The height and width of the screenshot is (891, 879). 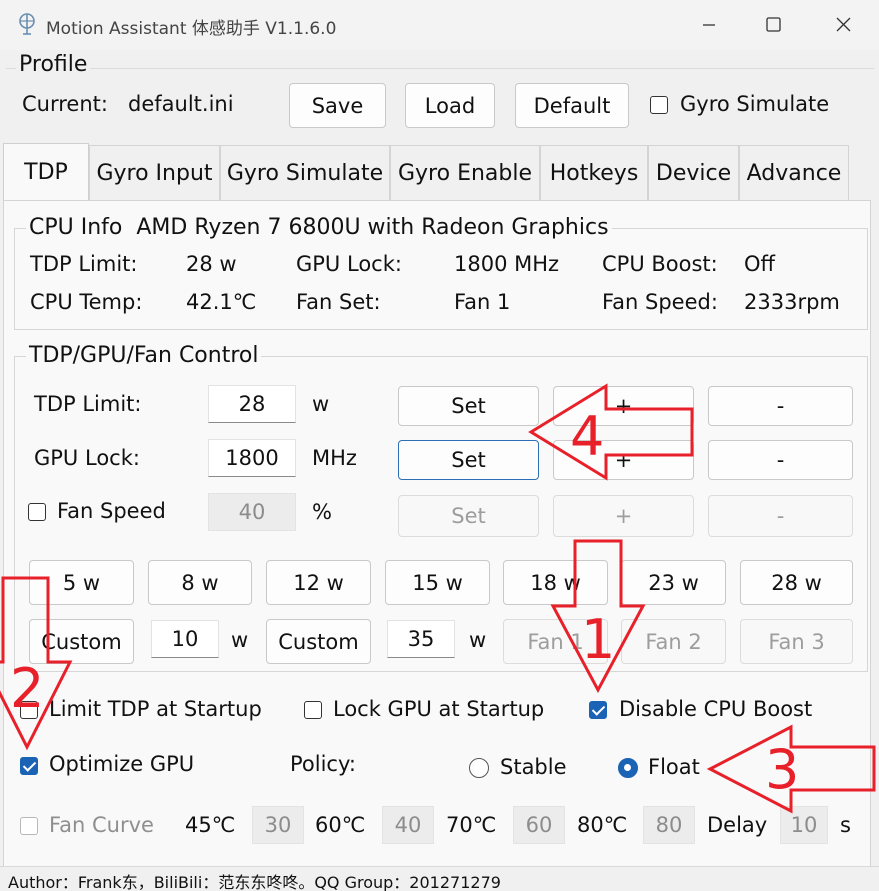 I want to click on gpu-lock-label: GPU Lock:, so click(x=87, y=458).